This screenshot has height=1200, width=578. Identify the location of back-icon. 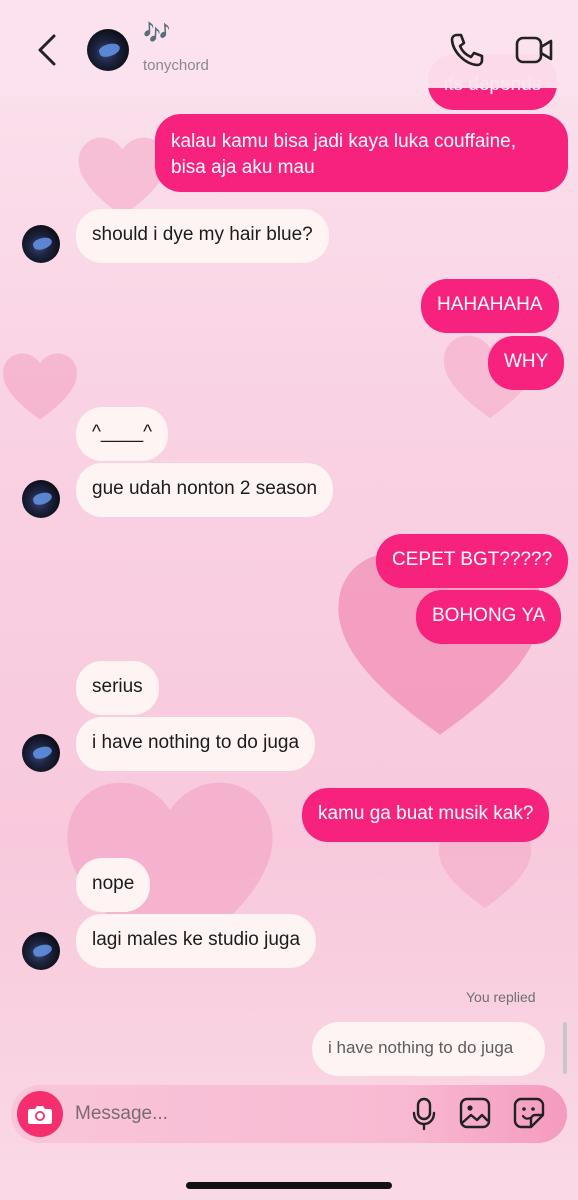
(47, 50).